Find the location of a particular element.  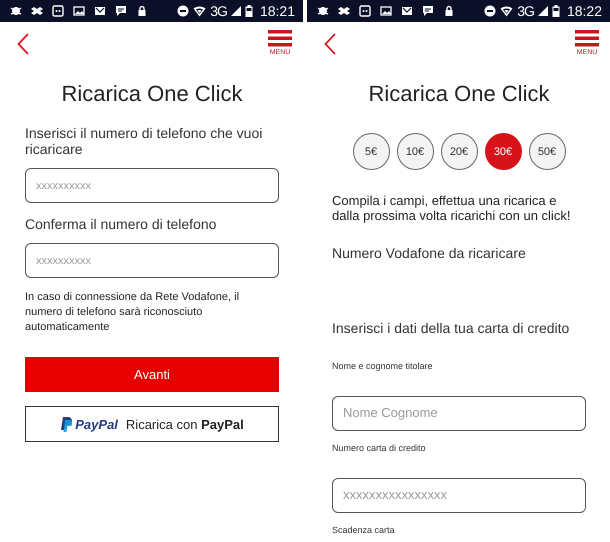

amount-option: 30€ is located at coordinates (503, 151).